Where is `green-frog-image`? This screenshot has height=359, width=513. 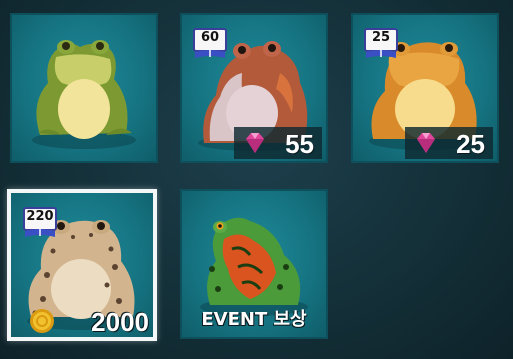
green-frog-image is located at coordinates (84, 94).